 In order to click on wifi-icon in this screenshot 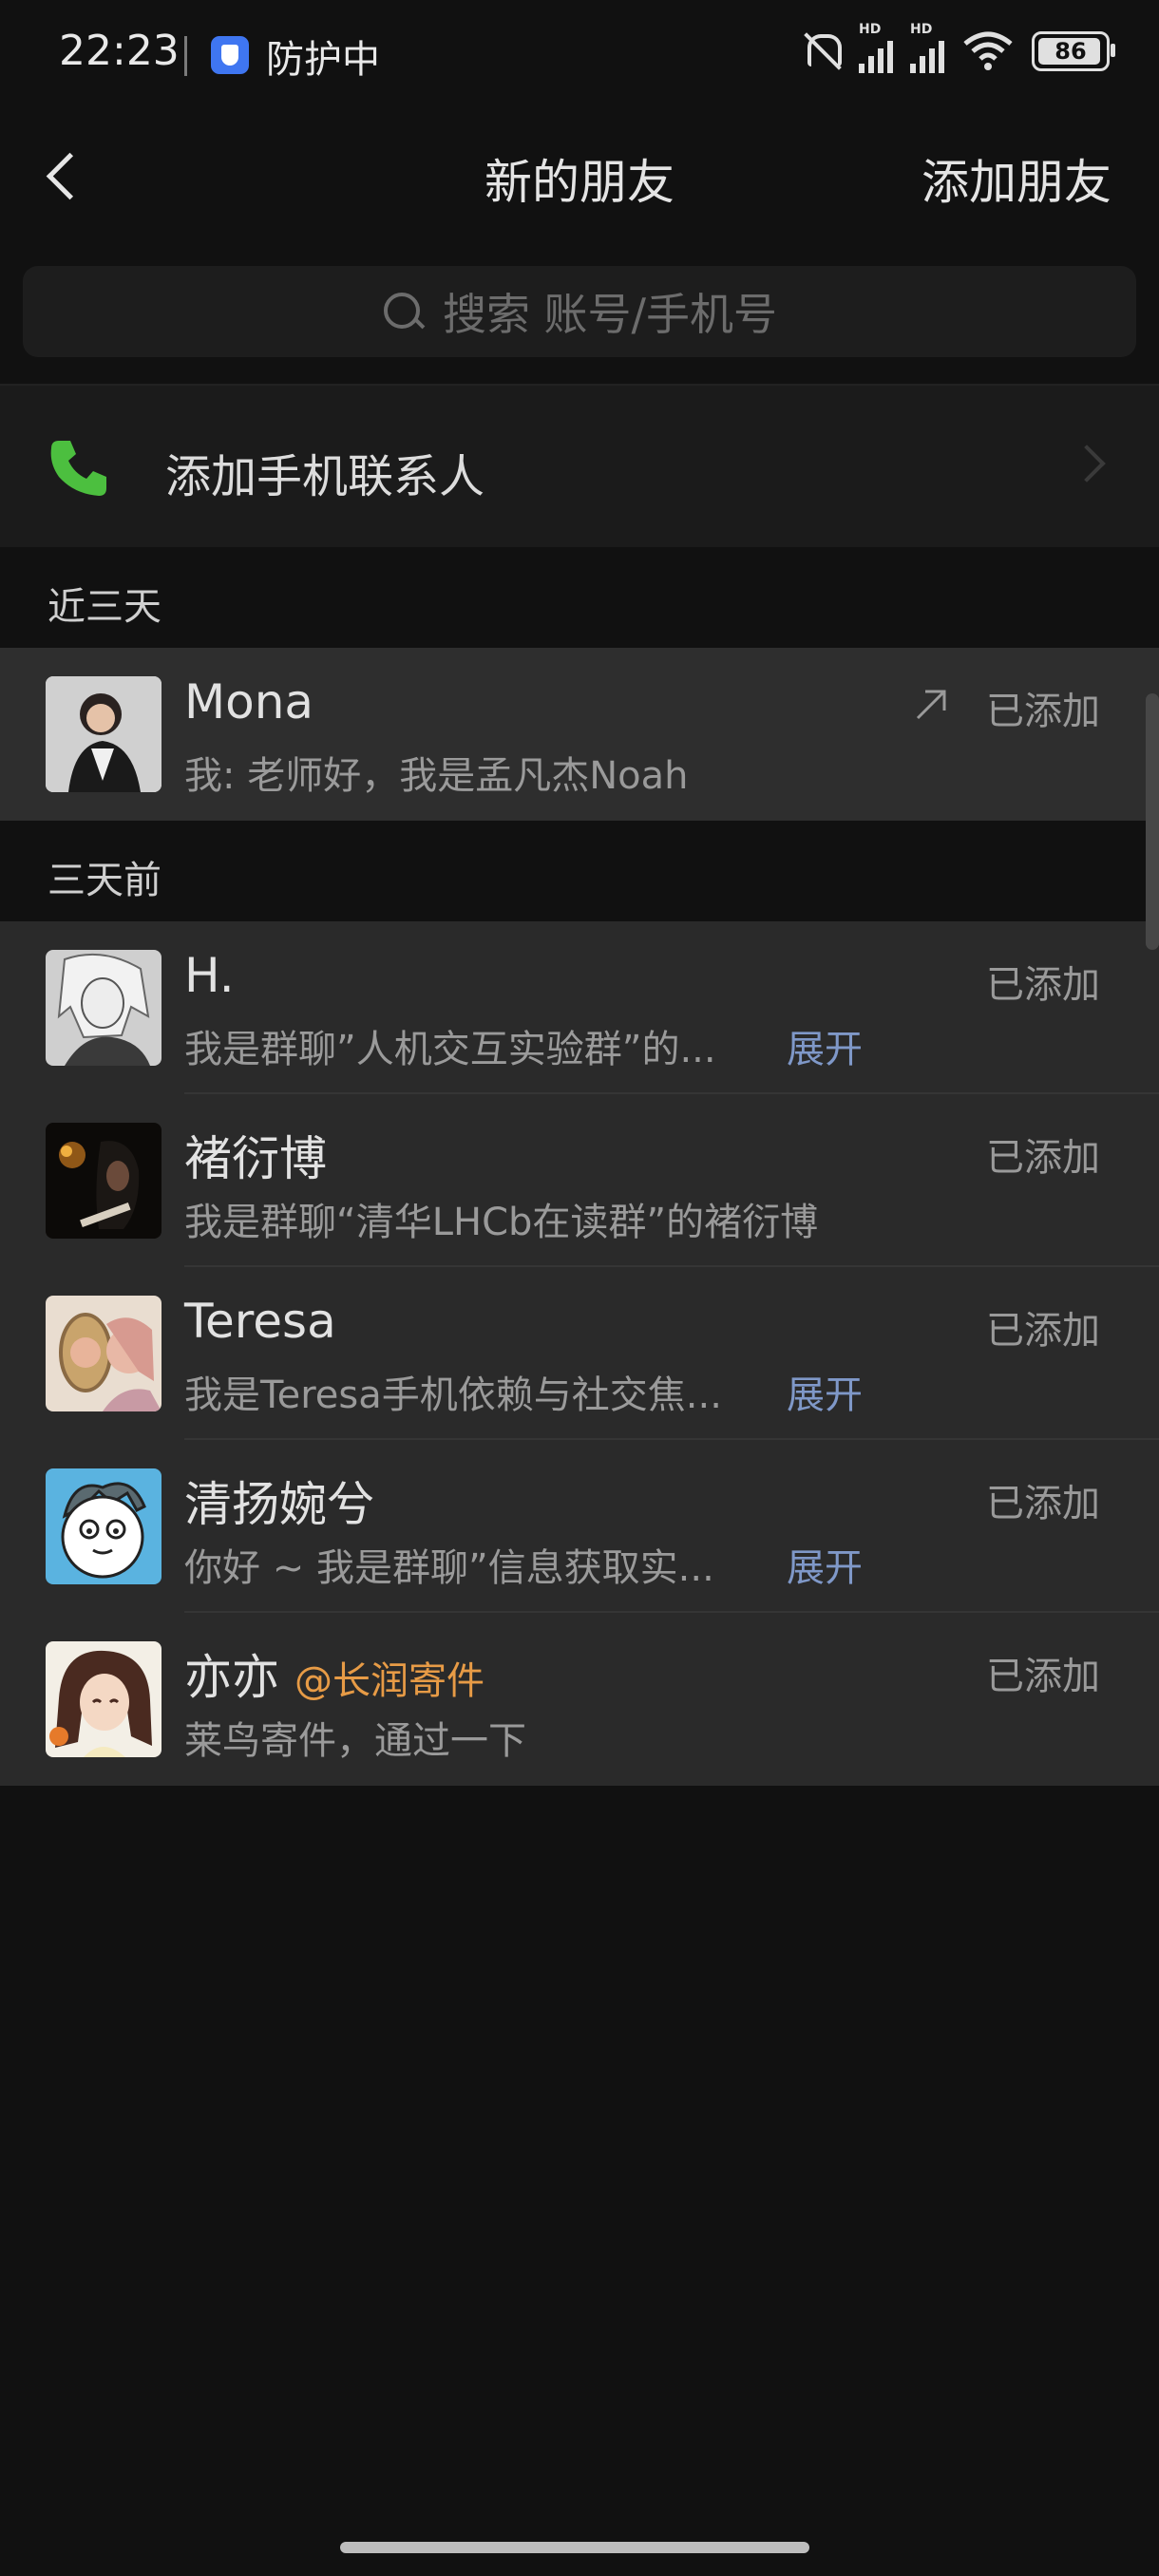, I will do `click(988, 51)`.